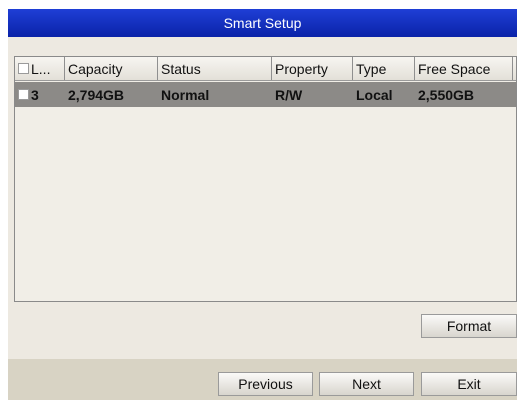 The width and height of the screenshot is (517, 400). I want to click on header-free-space: Free Space, so click(464, 68).